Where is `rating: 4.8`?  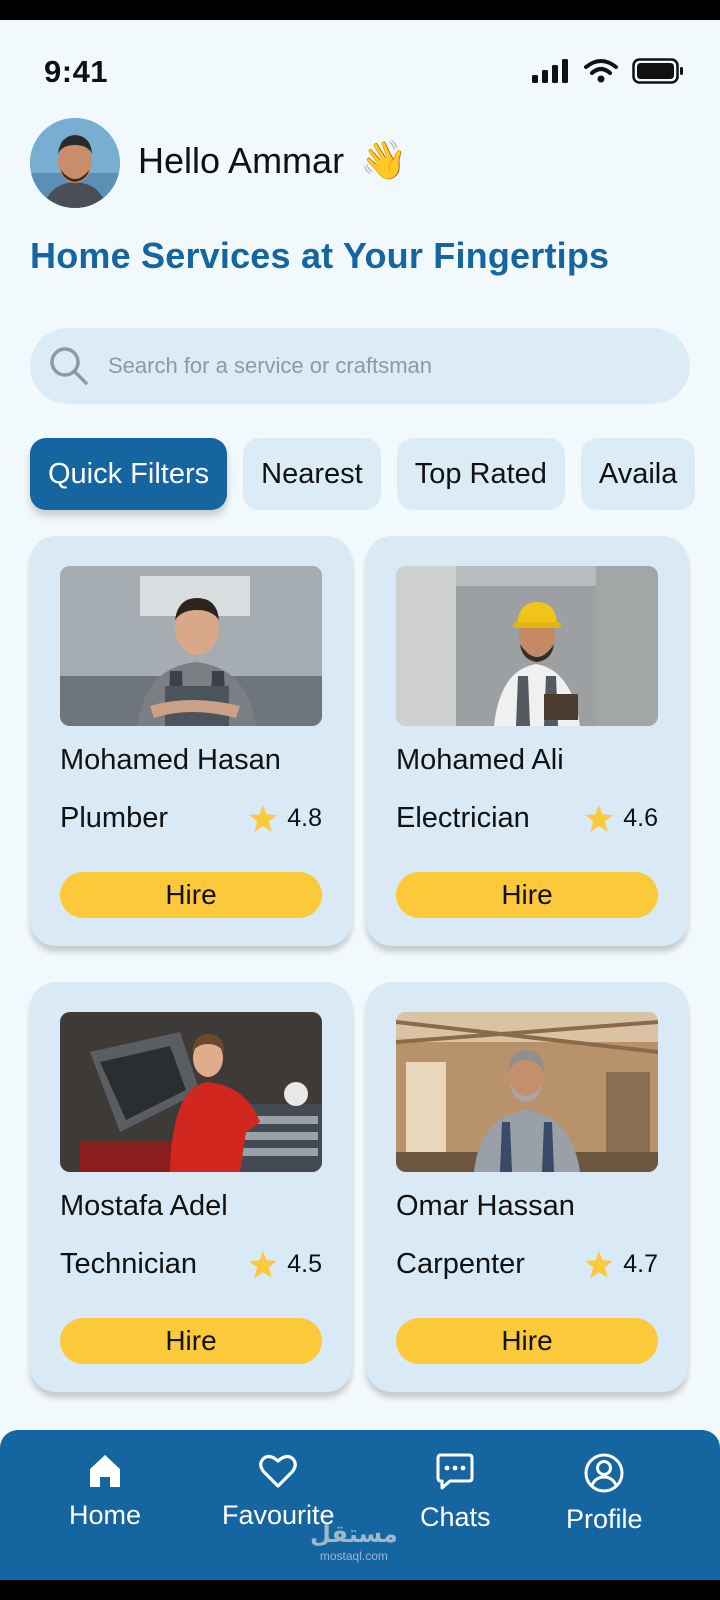 rating: 4.8 is located at coordinates (285, 818).